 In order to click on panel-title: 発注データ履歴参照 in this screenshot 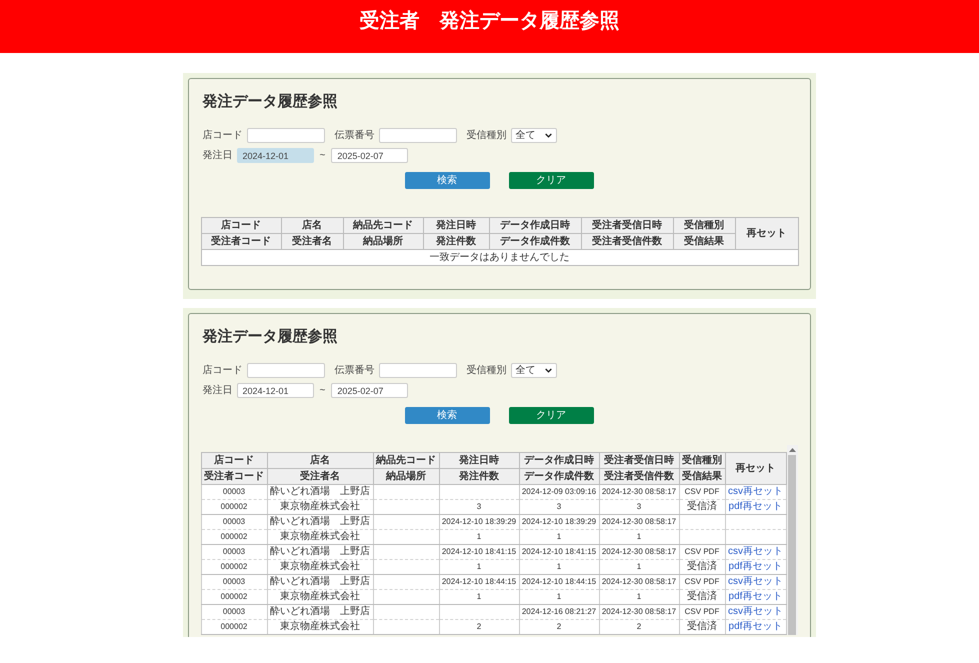, I will do `click(270, 102)`.